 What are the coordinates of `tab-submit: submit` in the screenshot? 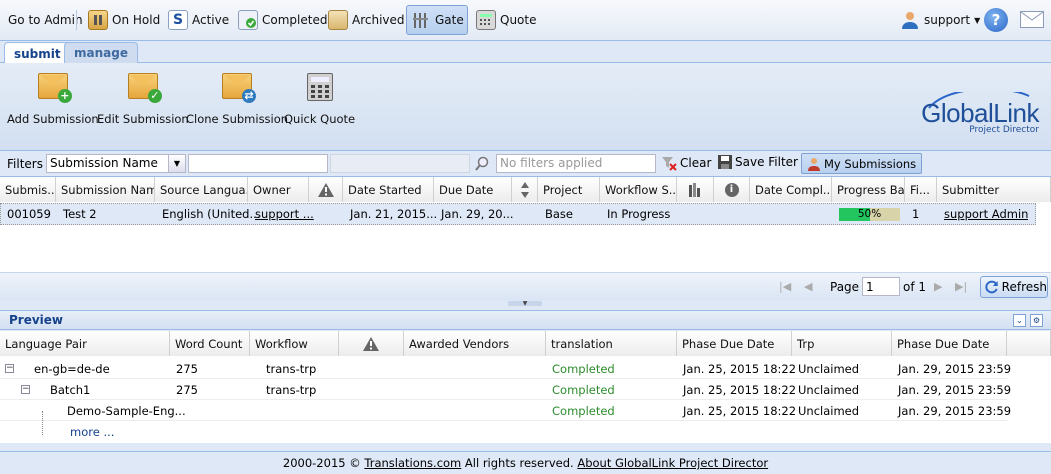 It's located at (37, 53).